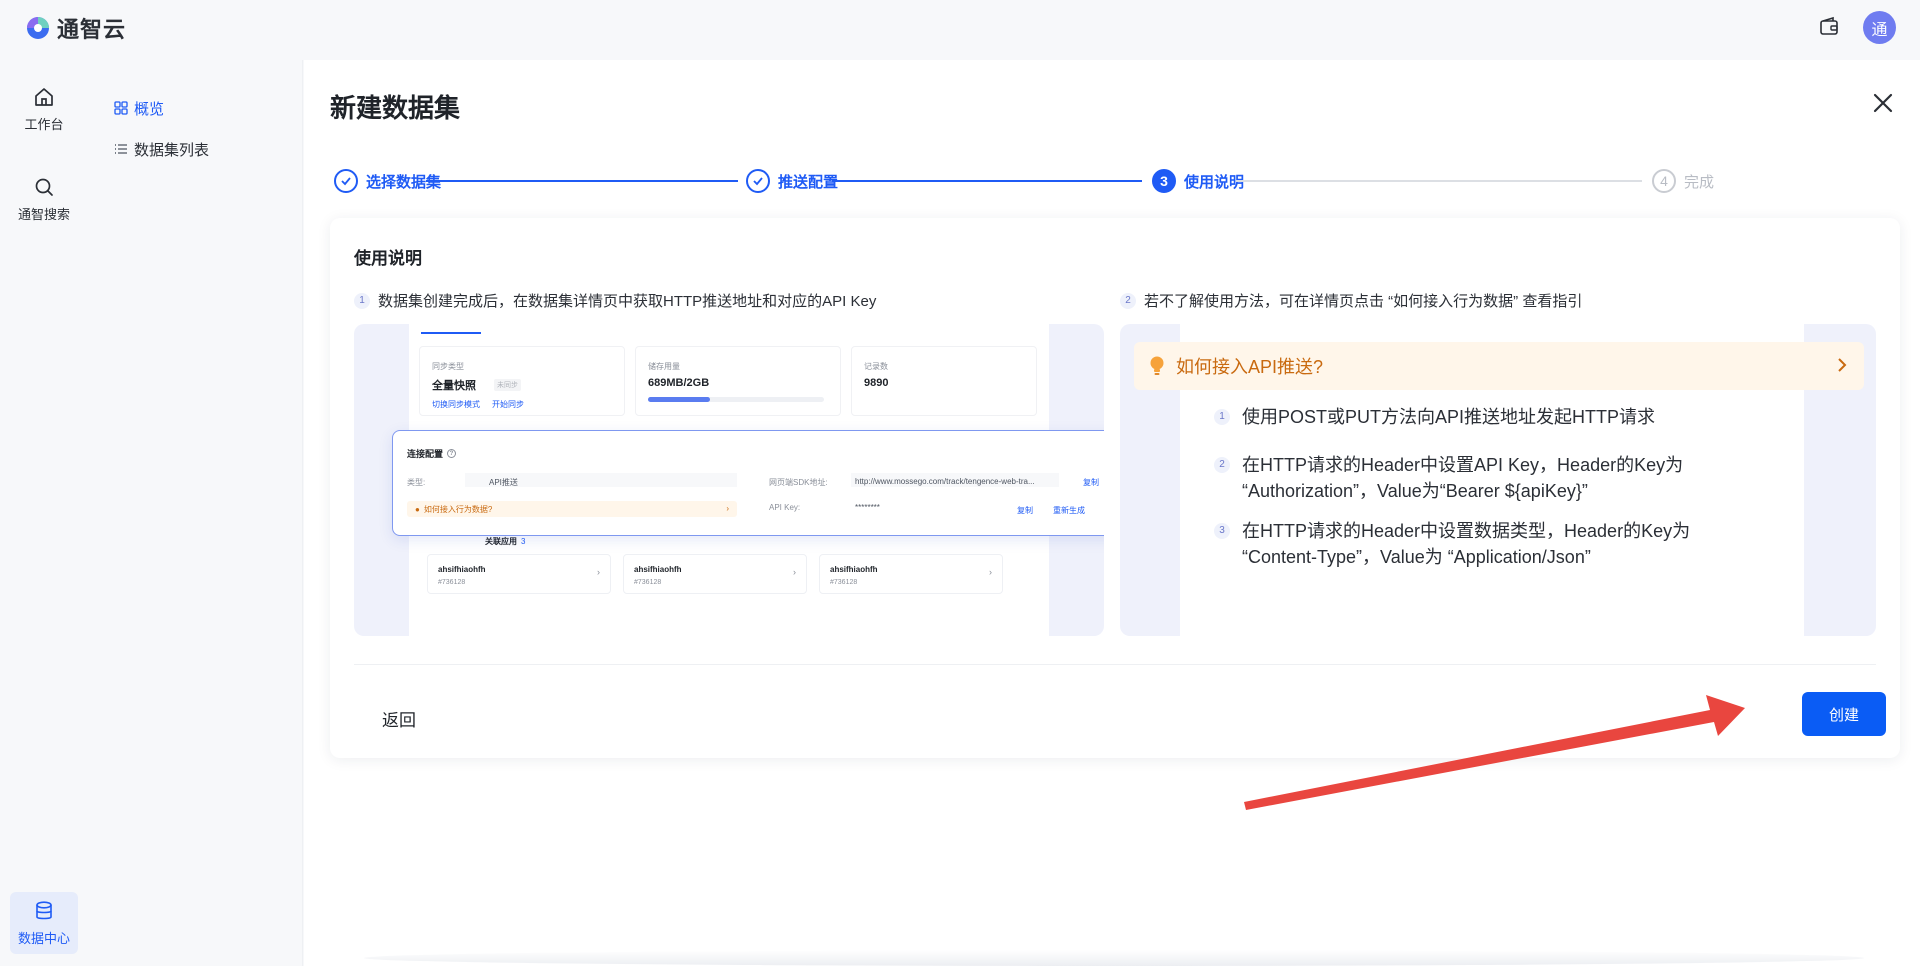 The image size is (1920, 966). I want to click on app-logo: 通智云, so click(75, 28).